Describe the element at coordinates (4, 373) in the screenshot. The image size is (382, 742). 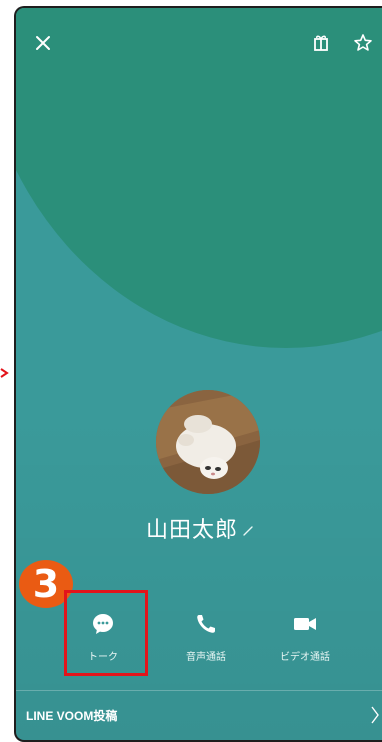
I see `red-arrow-marker` at that location.